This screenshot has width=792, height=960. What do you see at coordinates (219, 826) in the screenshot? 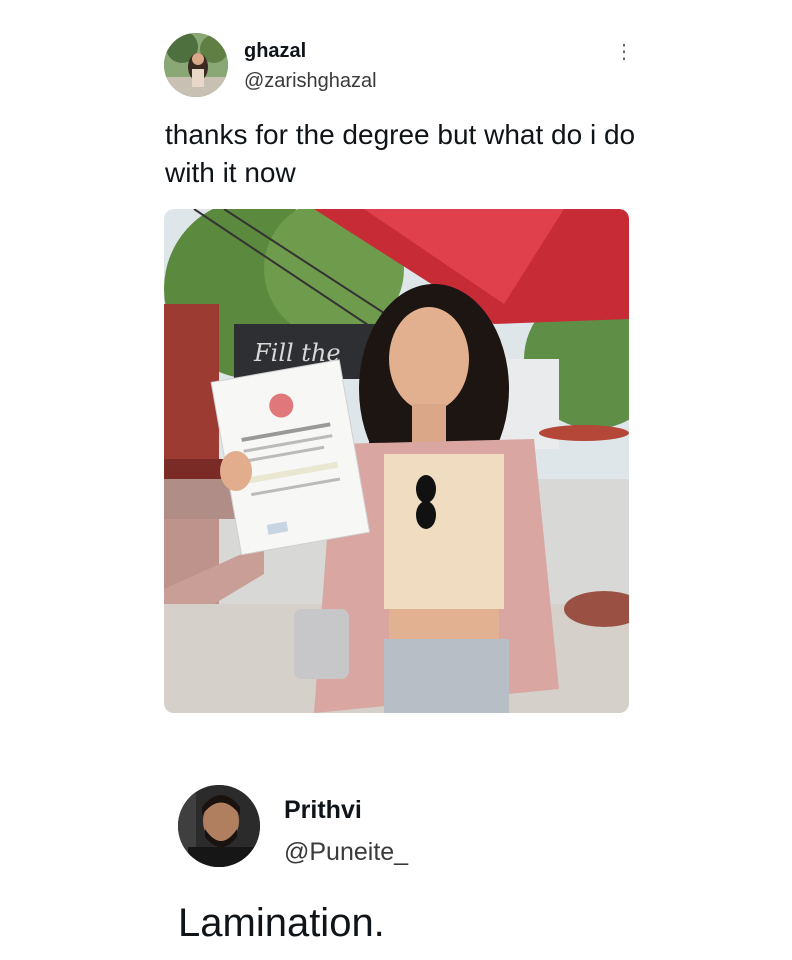
I see `avatar-prithvi` at bounding box center [219, 826].